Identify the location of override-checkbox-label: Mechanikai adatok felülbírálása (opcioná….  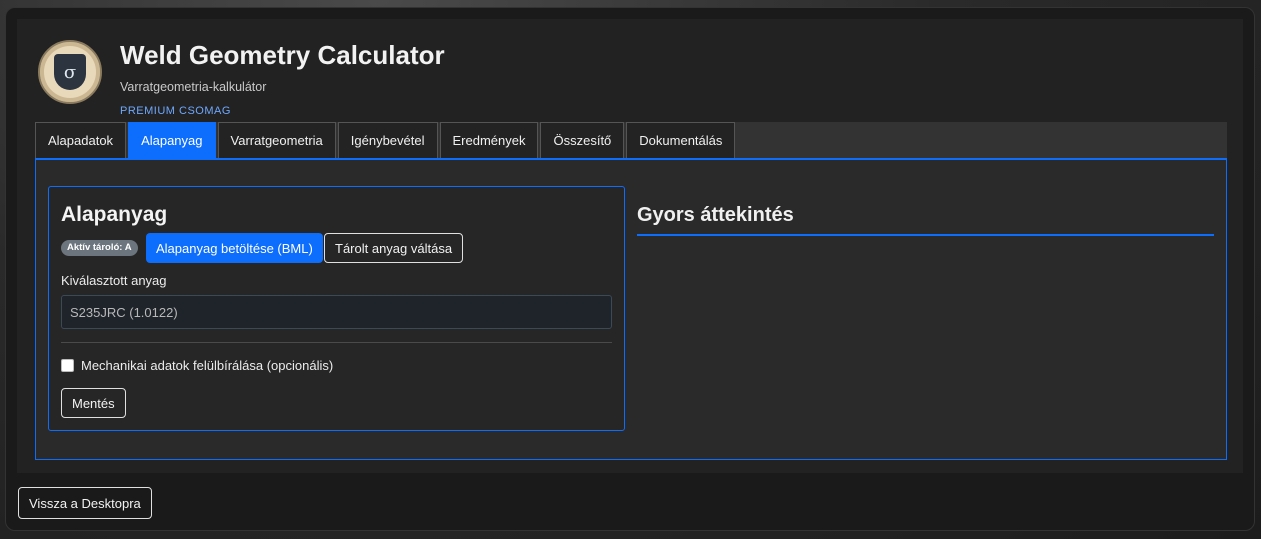
(207, 365).